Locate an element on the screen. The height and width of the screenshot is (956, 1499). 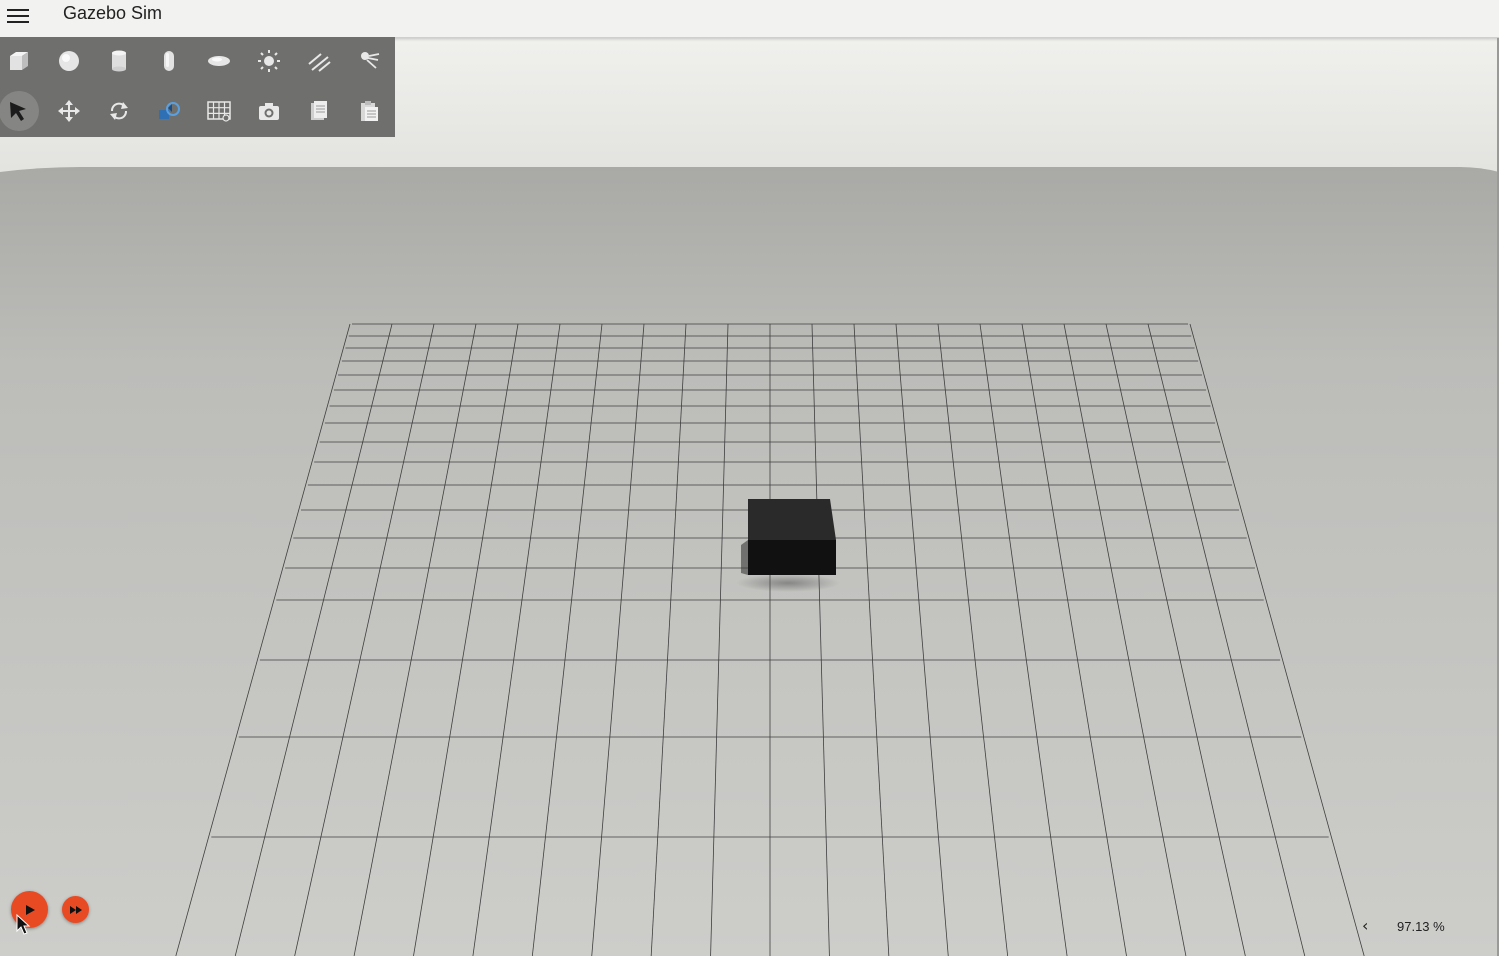
transform-control-icon is located at coordinates (169, 110).